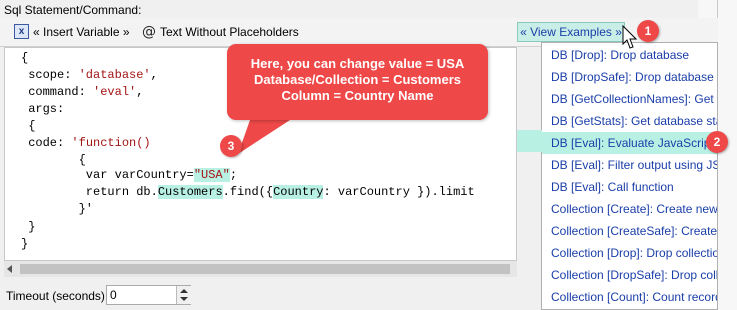  I want to click on insert-variable-button: x « Insert Variable », so click(72, 31).